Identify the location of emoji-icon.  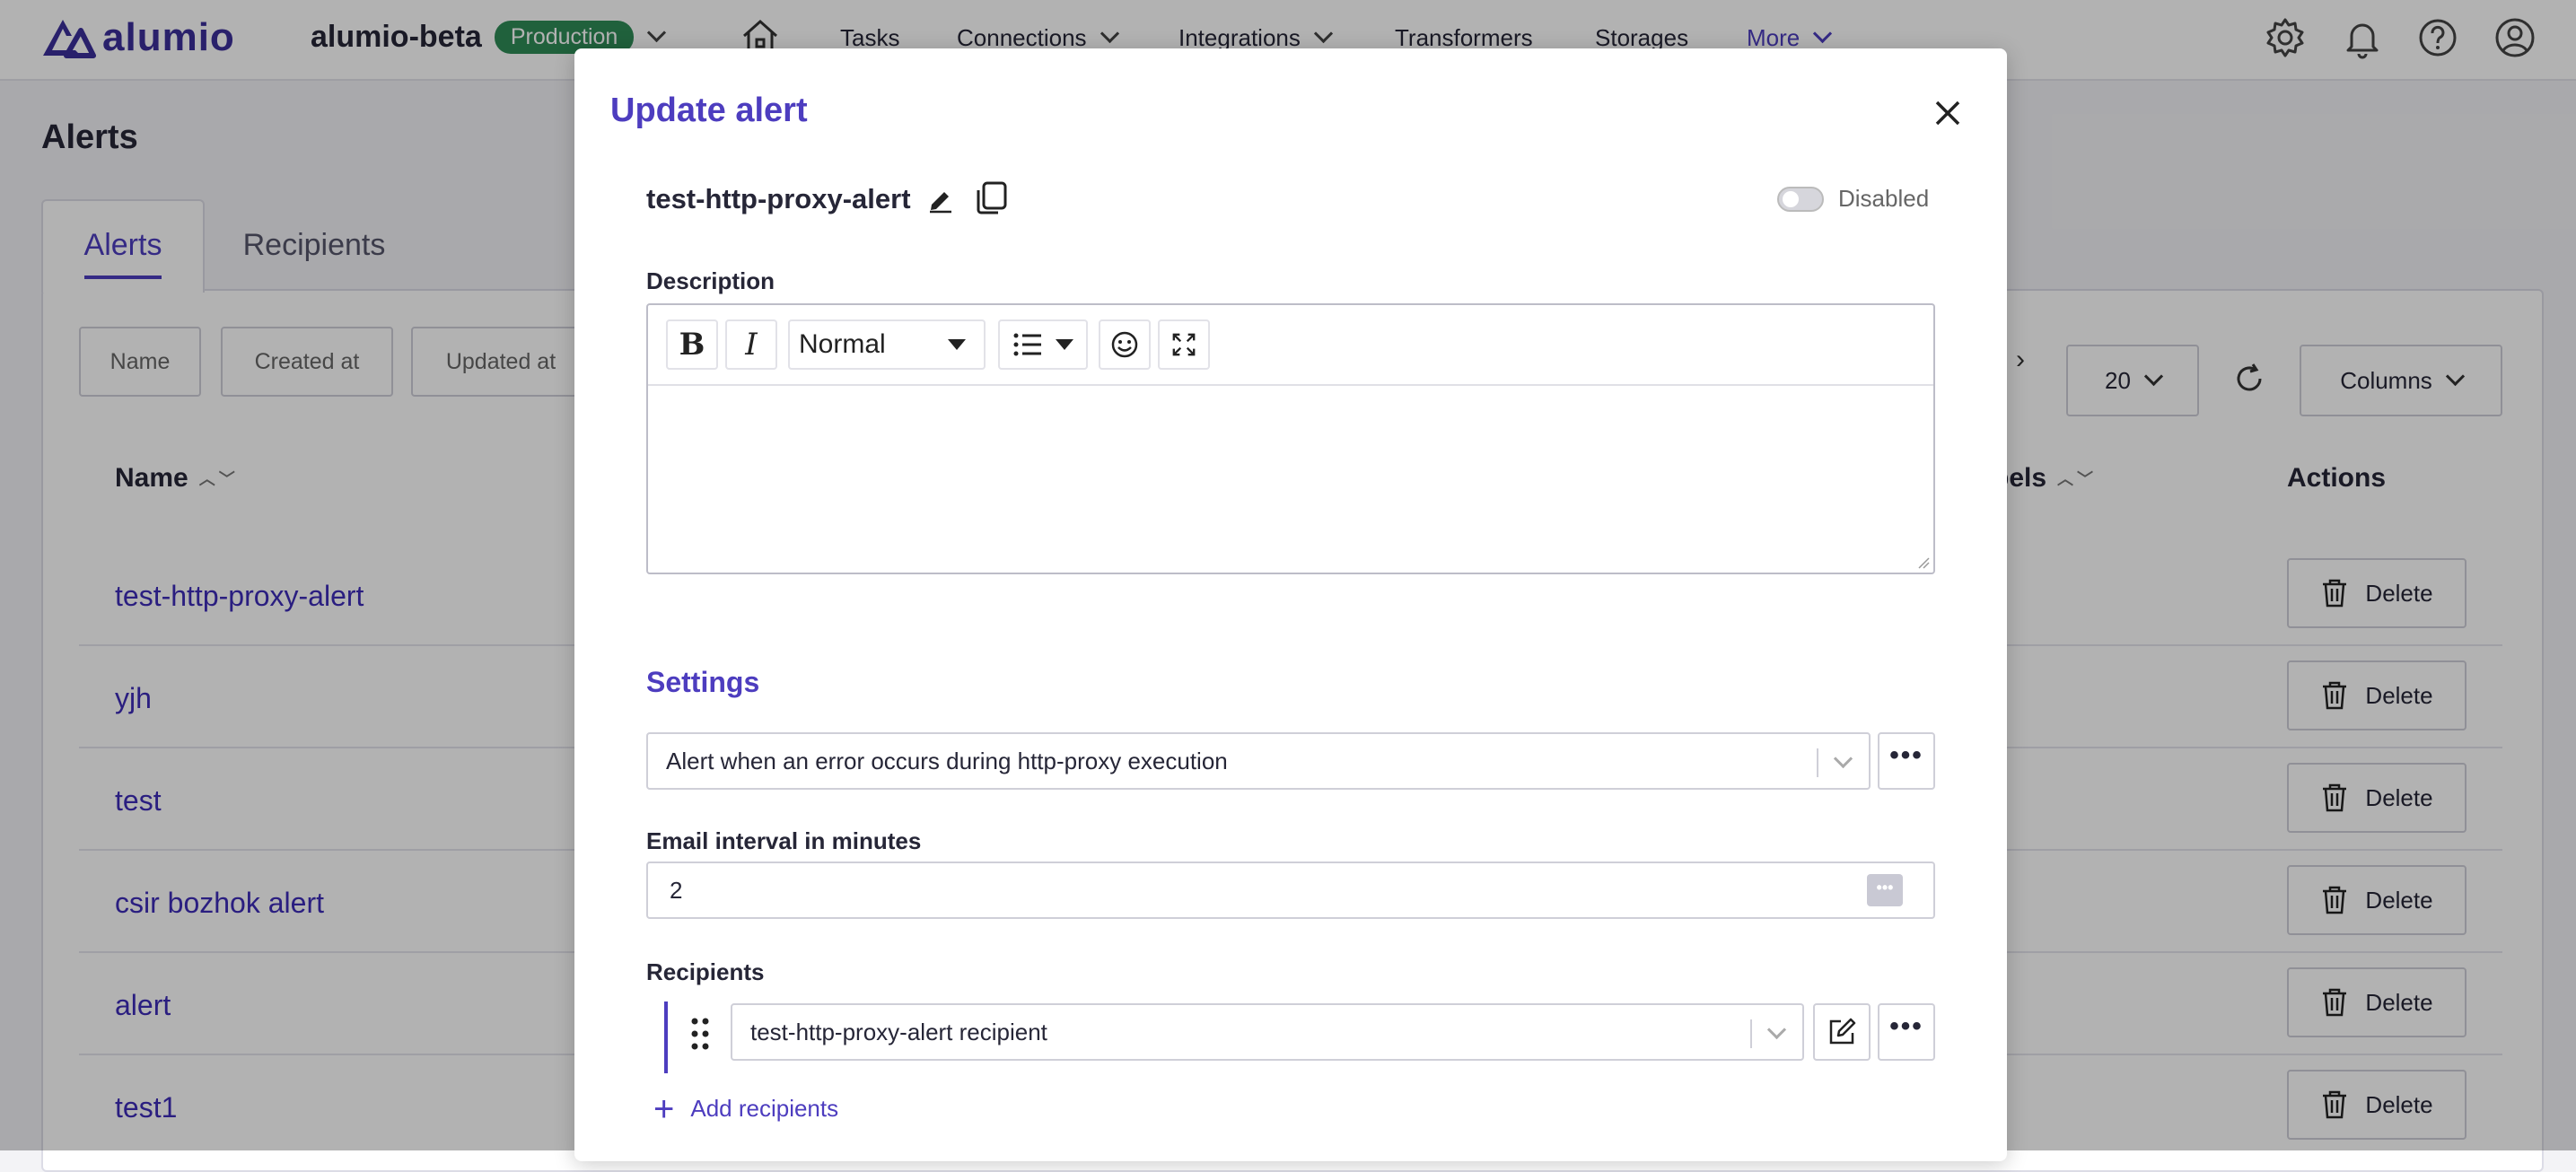
(1124, 345).